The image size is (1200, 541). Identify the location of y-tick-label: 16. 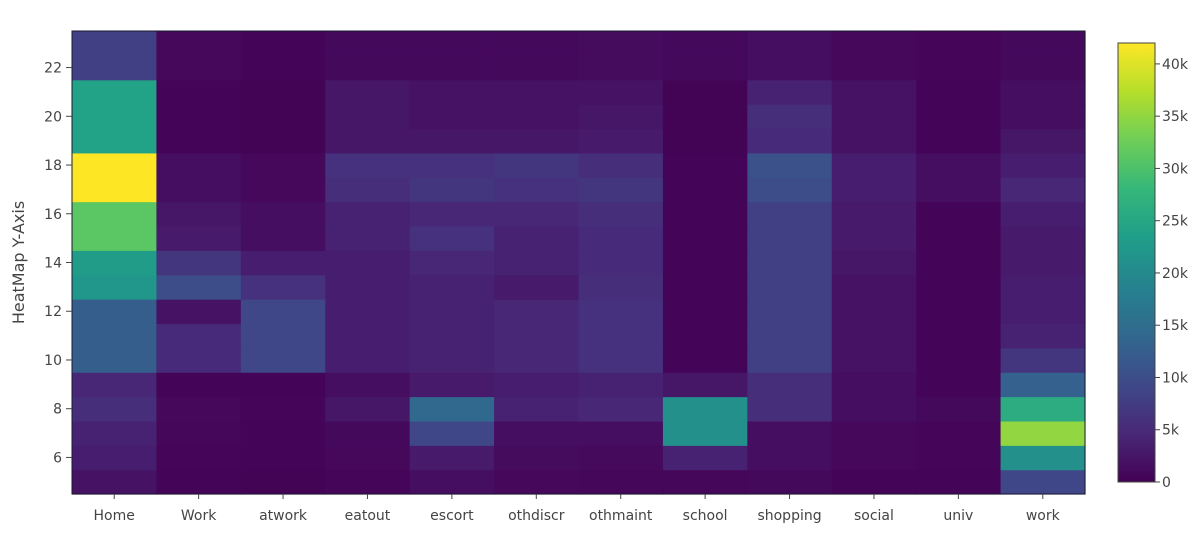
(53, 215).